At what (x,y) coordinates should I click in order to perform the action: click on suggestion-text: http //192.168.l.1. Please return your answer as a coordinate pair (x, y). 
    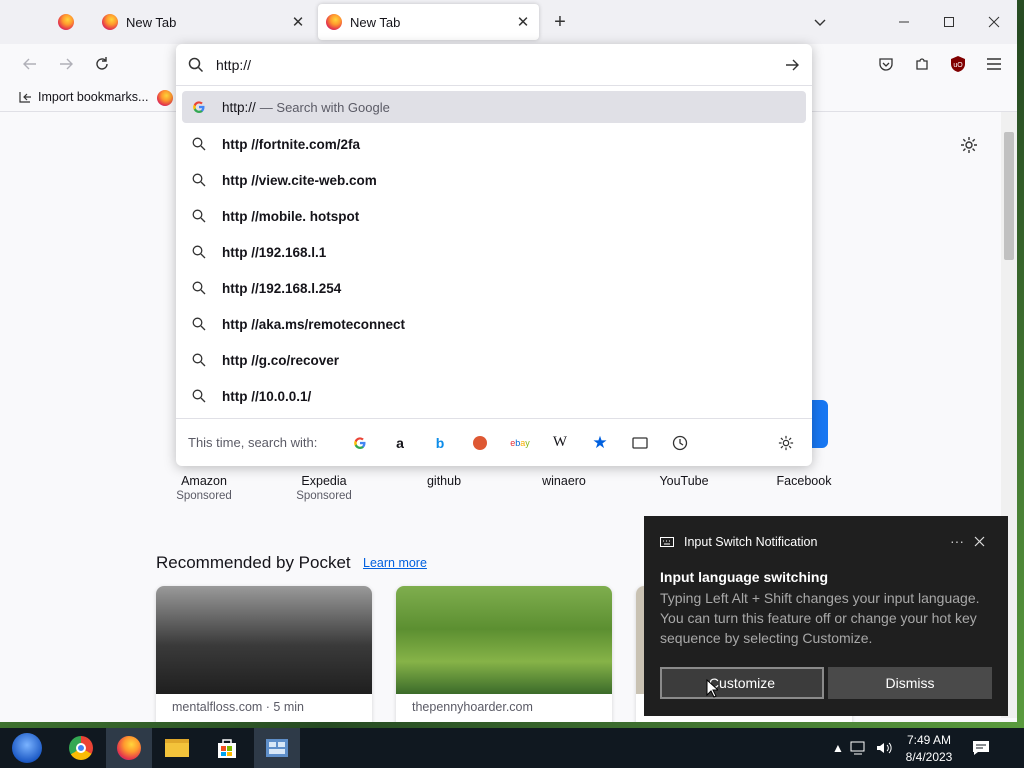
    Looking at the image, I should click on (274, 252).